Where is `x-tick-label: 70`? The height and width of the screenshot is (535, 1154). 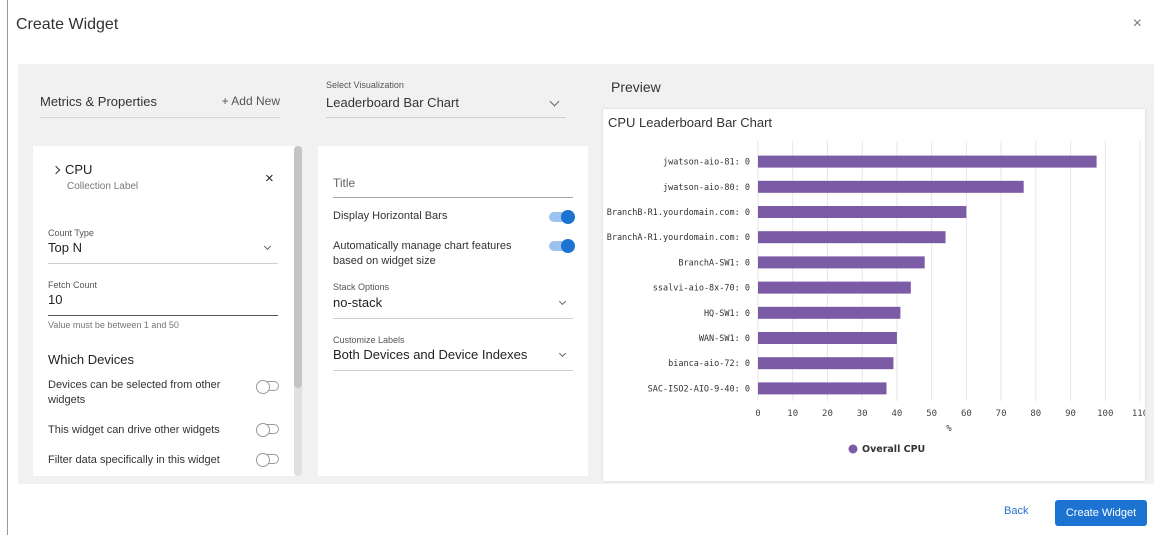 x-tick-label: 70 is located at coordinates (1001, 414).